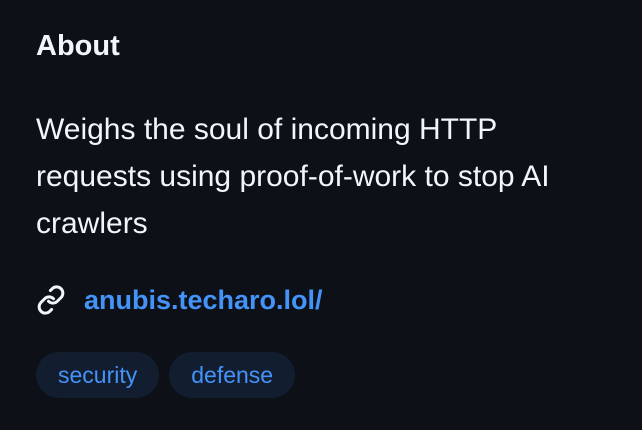  What do you see at coordinates (232, 375) in the screenshot?
I see `topic-defense: defense` at bounding box center [232, 375].